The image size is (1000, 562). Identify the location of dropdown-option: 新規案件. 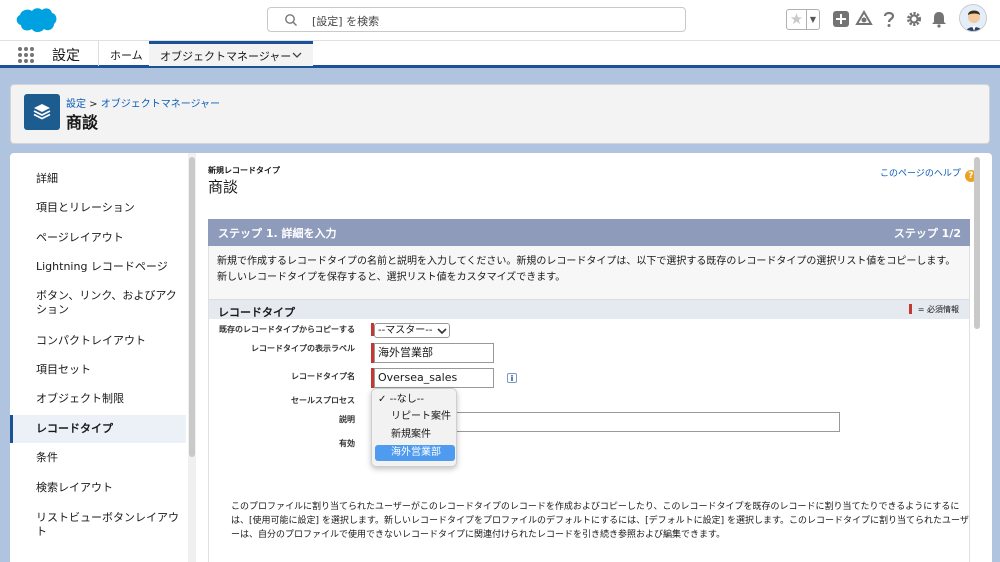
(415, 435).